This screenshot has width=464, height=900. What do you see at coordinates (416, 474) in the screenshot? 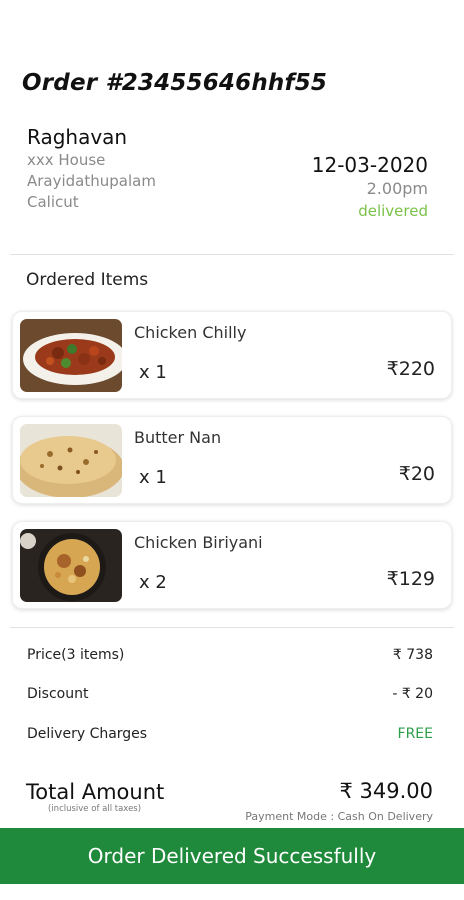
I see `item-price: ₹20` at bounding box center [416, 474].